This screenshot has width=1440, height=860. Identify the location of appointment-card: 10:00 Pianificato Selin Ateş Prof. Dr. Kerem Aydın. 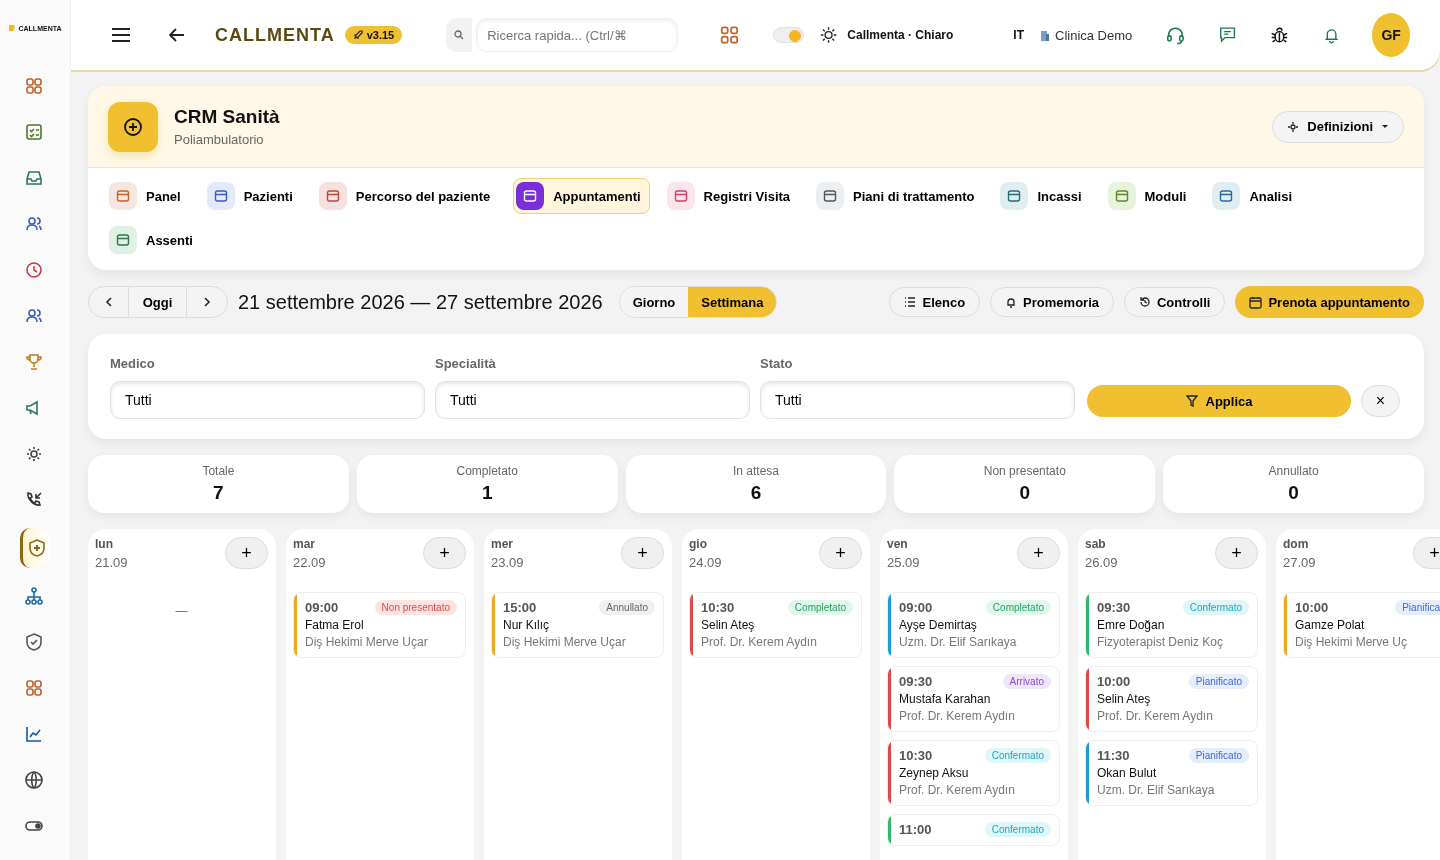
(1171, 699).